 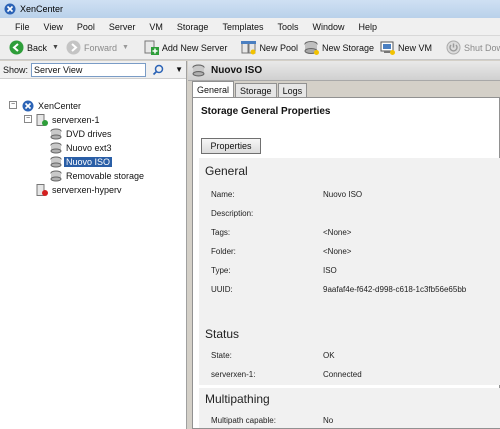 I want to click on property-value: OK, so click(x=329, y=355).